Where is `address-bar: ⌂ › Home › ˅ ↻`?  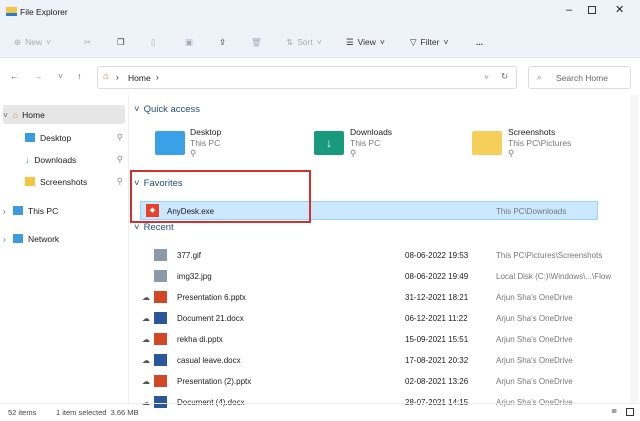 address-bar: ⌂ › Home › ˅ ↻ is located at coordinates (307, 77).